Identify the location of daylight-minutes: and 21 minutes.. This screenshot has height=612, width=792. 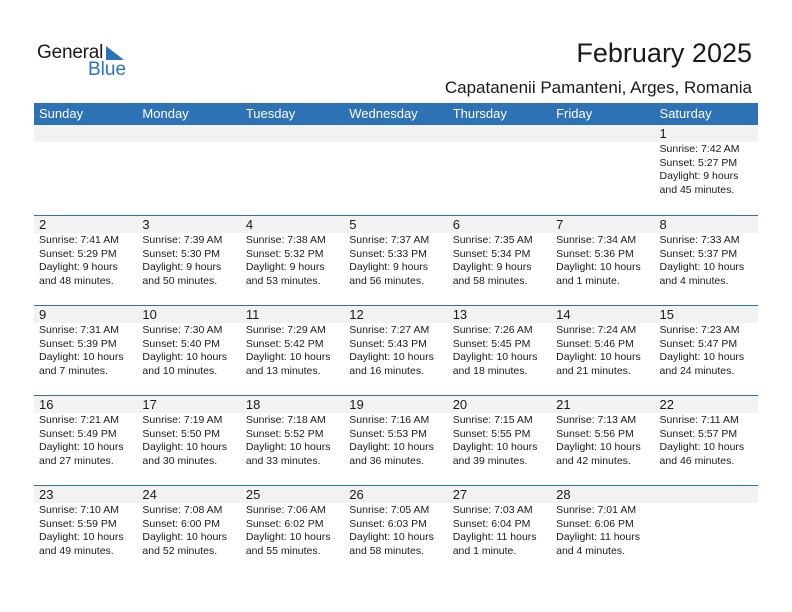
(593, 370).